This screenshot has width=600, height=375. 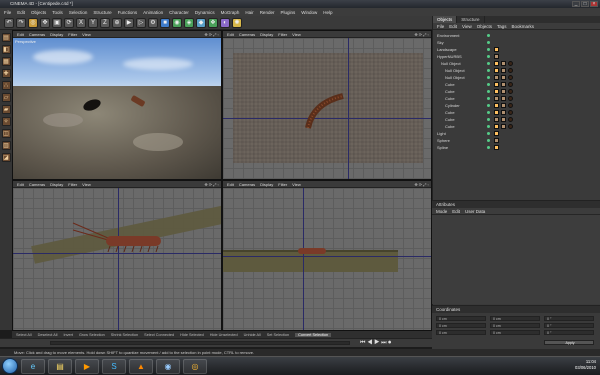 I want to click on objects-menu-item: Bookmarks, so click(x=523, y=26).